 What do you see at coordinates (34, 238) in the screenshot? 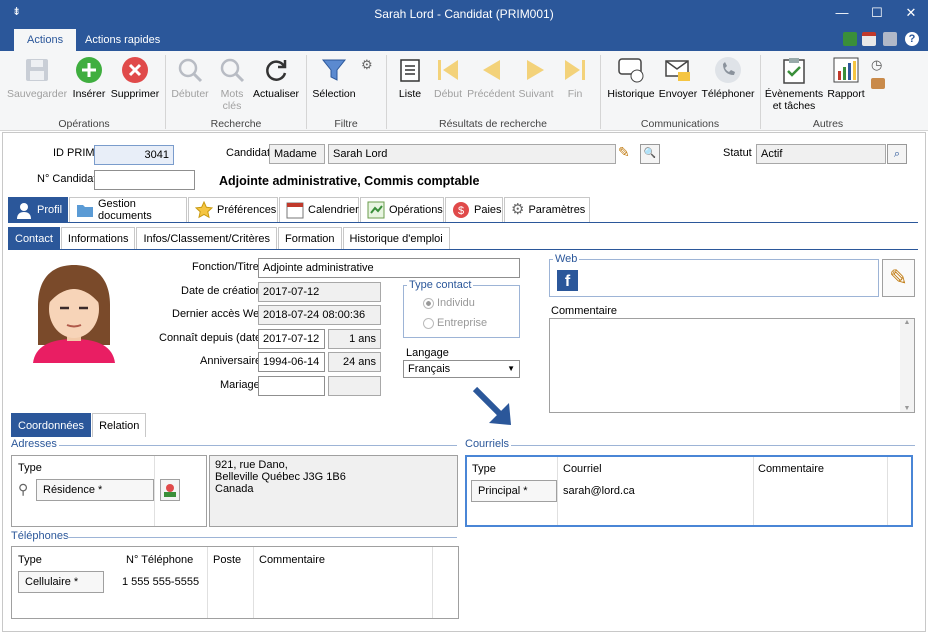
I see `tab-contact: Contact` at bounding box center [34, 238].